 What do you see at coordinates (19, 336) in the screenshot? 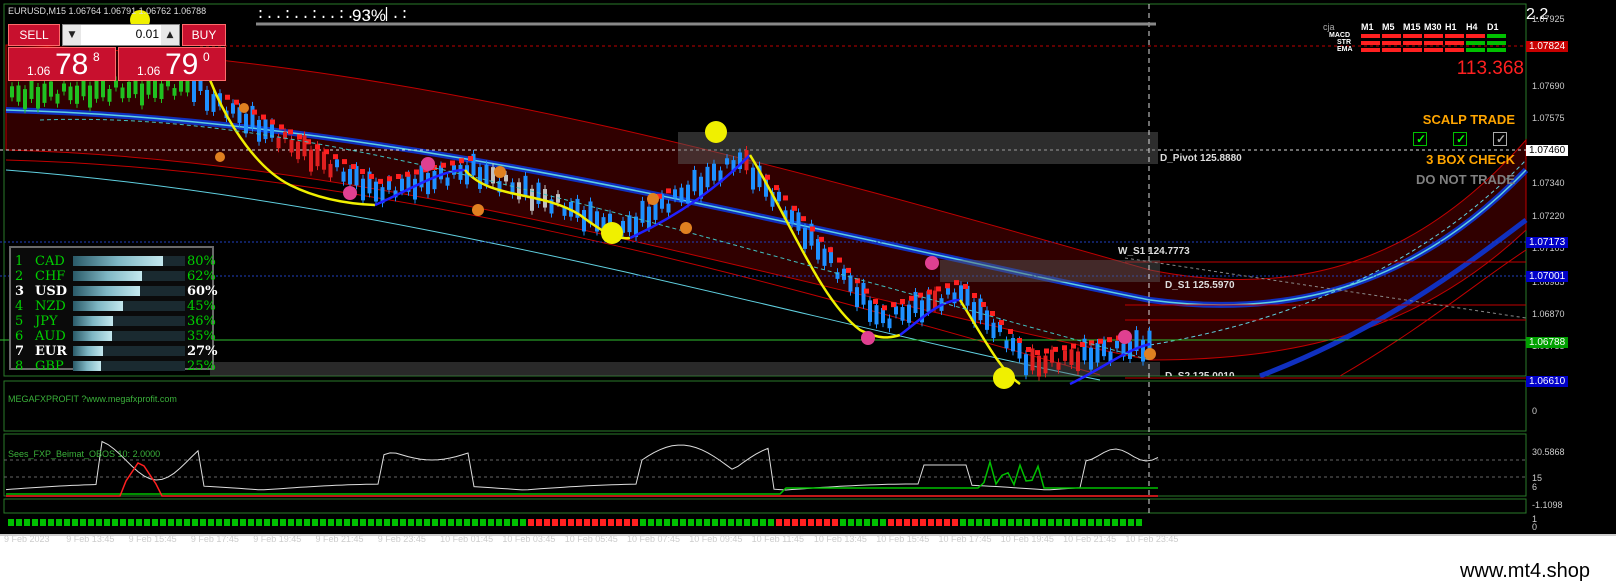
I see `strength-rank: 6` at bounding box center [19, 336].